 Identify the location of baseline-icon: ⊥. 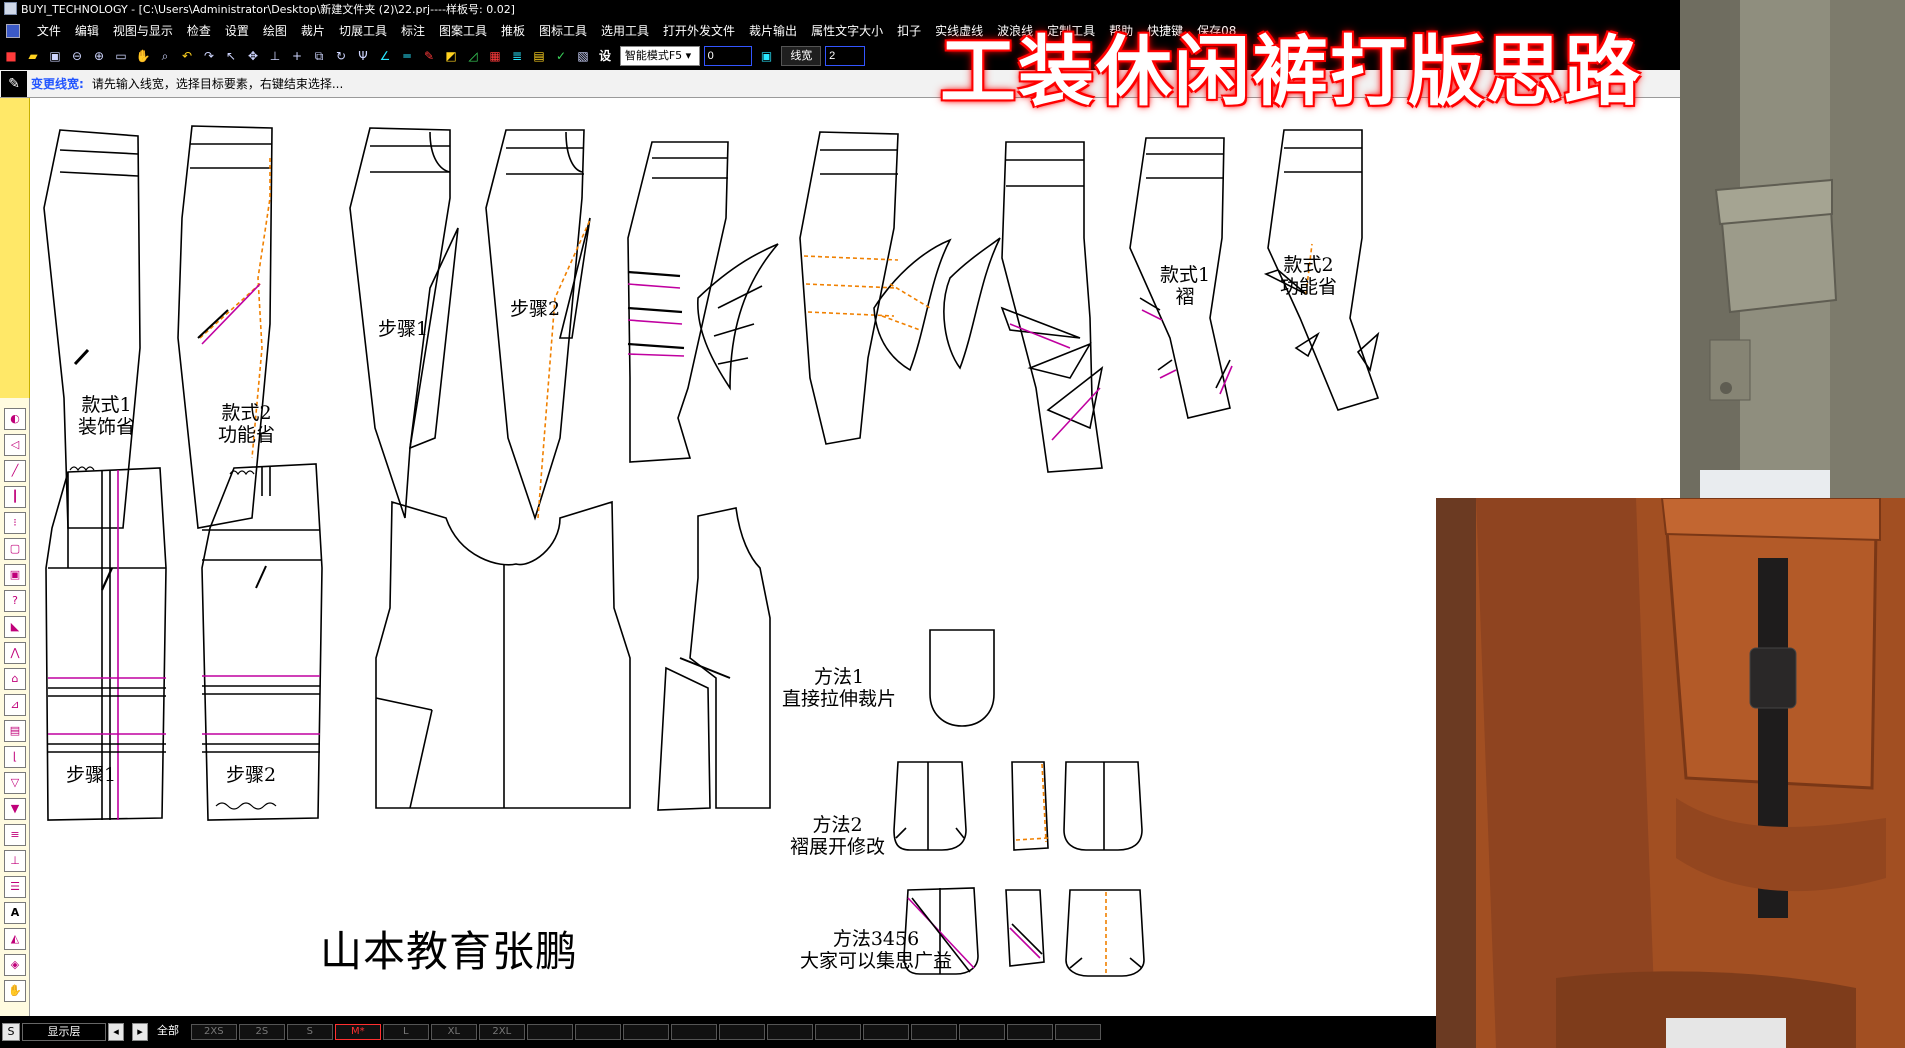
(15, 861).